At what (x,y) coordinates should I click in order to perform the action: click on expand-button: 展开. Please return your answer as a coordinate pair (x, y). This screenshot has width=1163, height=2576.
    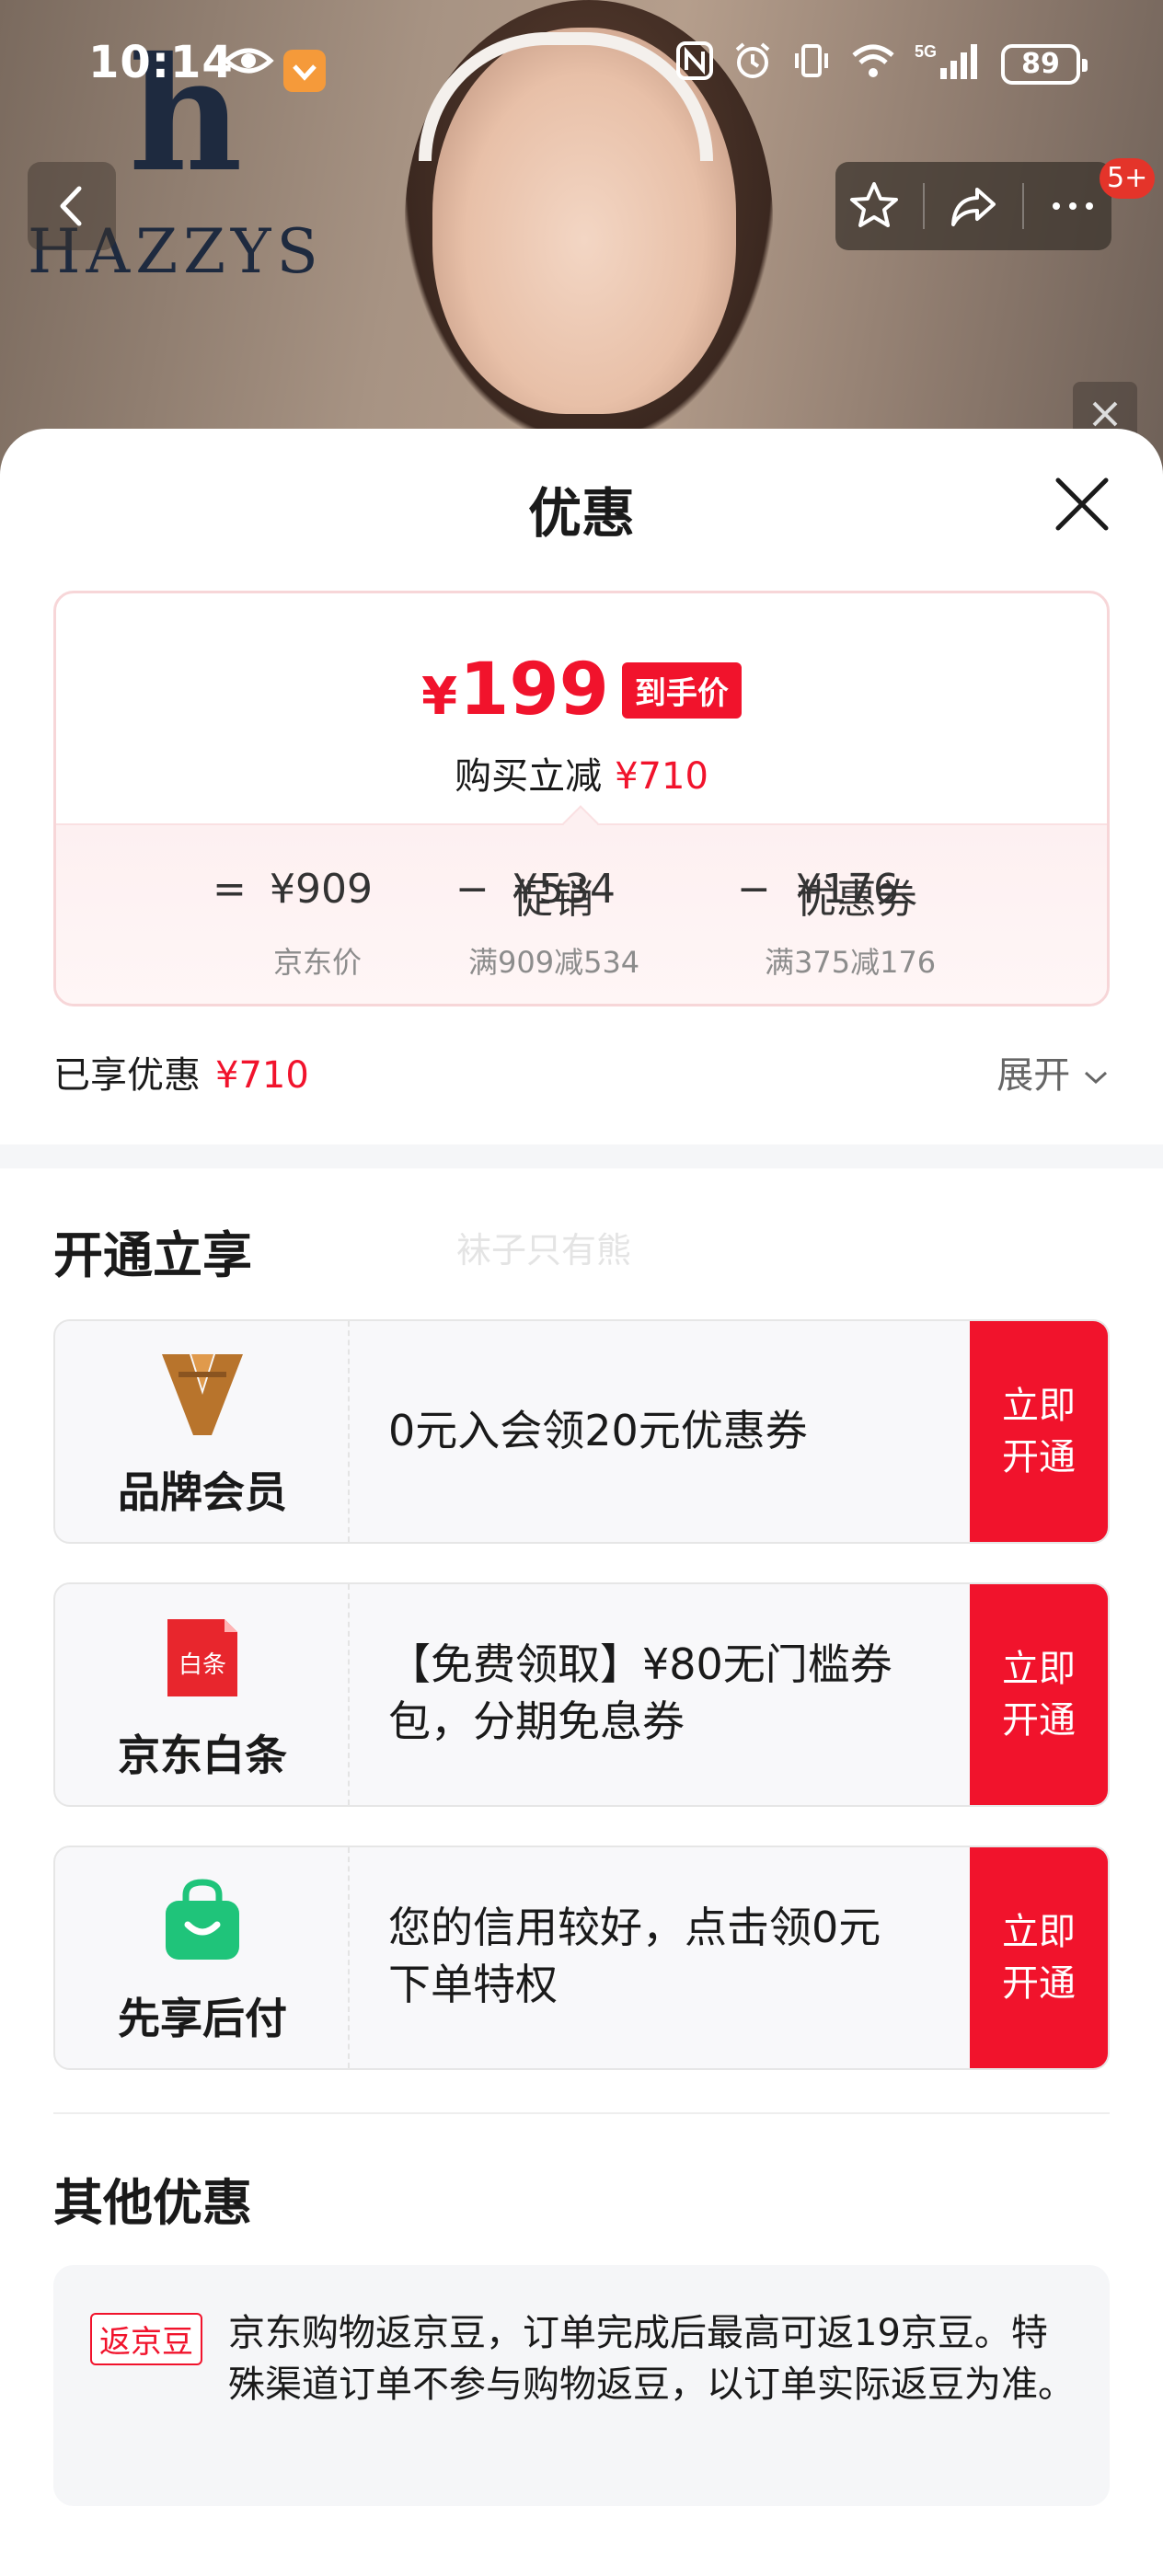
    Looking at the image, I should click on (1053, 1071).